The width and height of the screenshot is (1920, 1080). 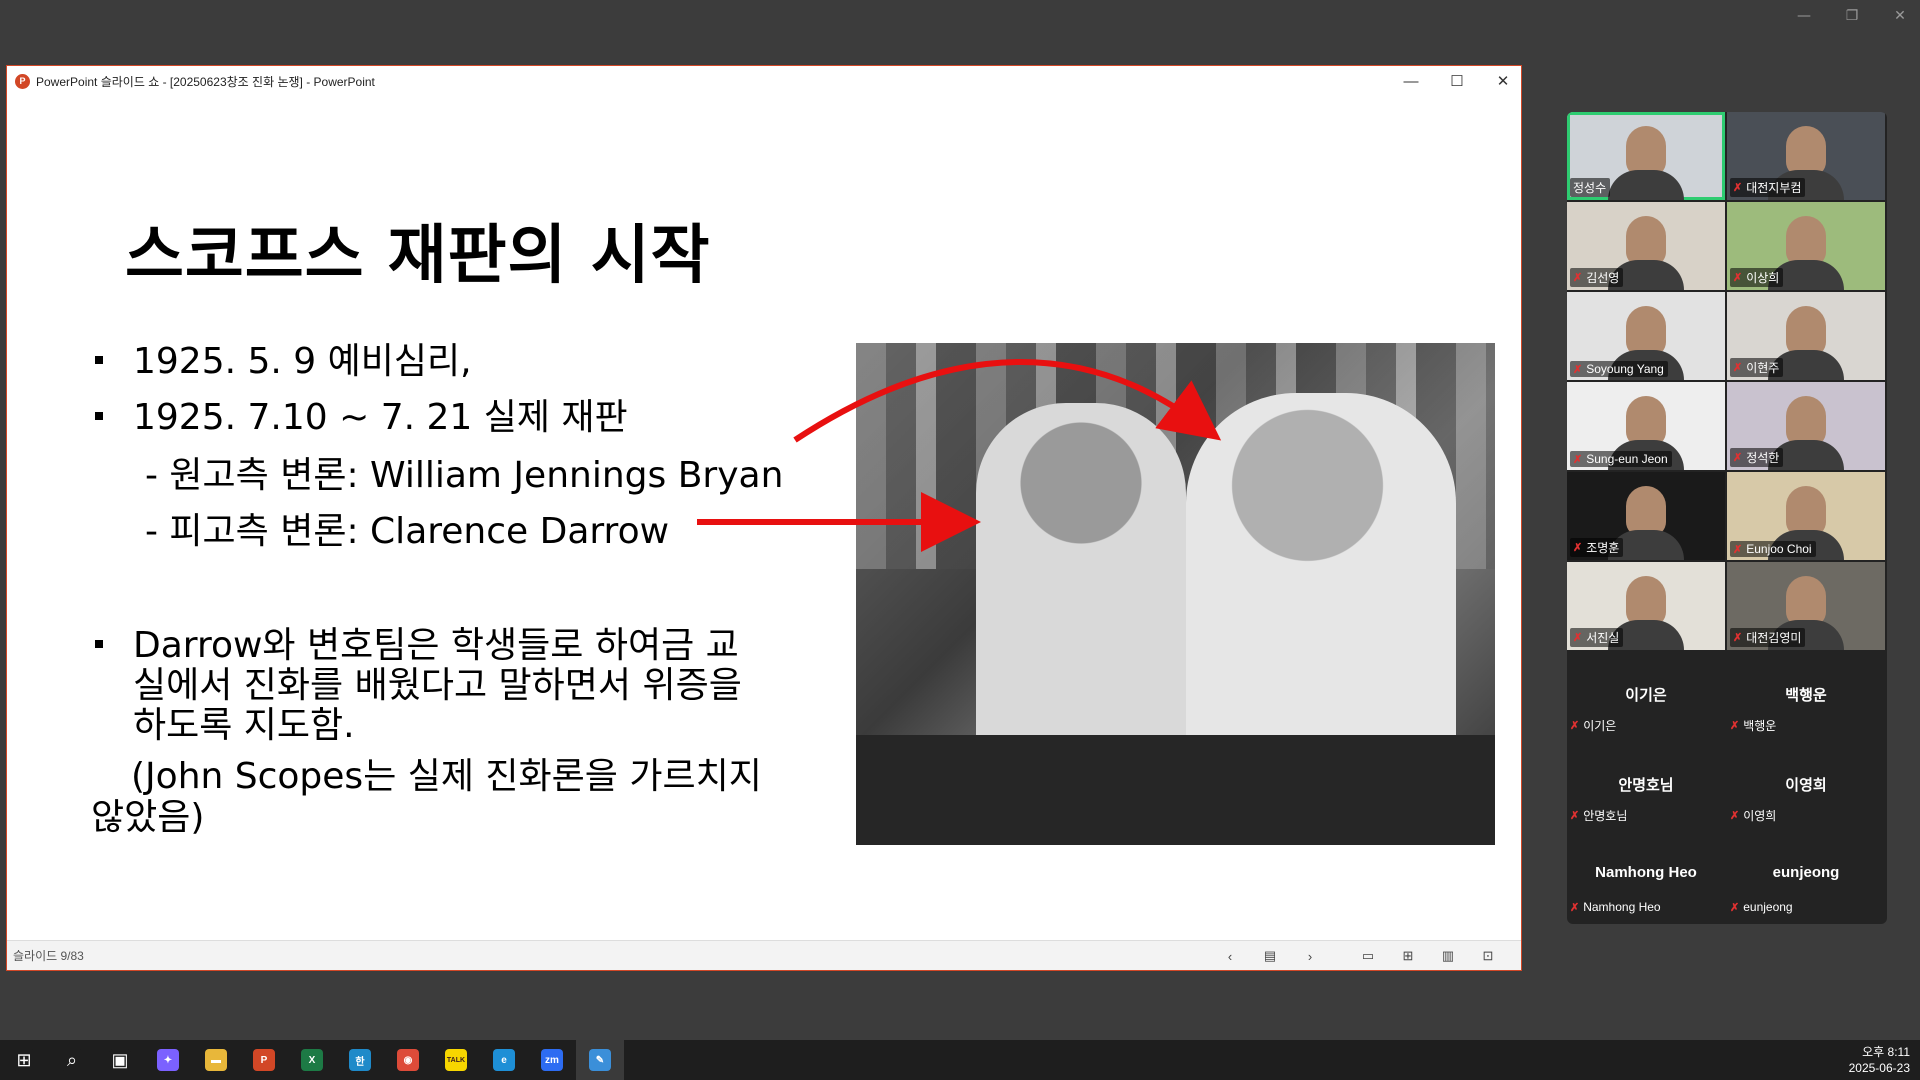 I want to click on participant-video-tile: ✗ 김선영, so click(x=1646, y=246).